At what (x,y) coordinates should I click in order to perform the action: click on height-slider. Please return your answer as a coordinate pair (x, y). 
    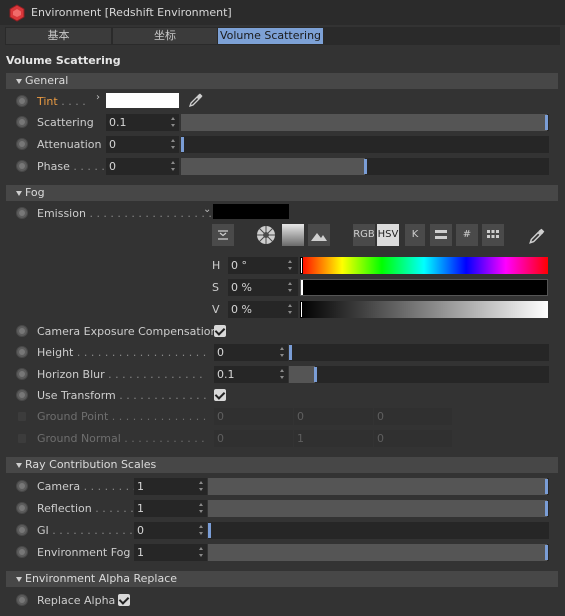
    Looking at the image, I should click on (419, 352).